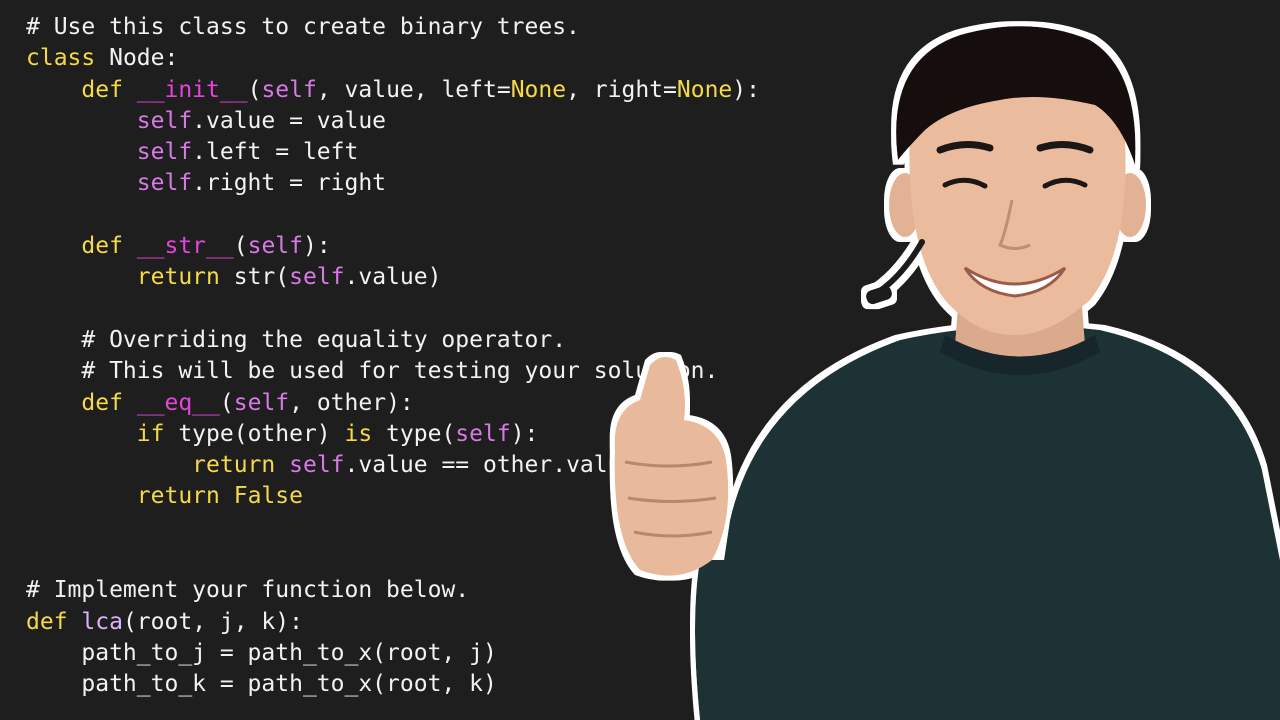 This screenshot has height=720, width=1280. I want to click on code-token: if, so click(150, 433).